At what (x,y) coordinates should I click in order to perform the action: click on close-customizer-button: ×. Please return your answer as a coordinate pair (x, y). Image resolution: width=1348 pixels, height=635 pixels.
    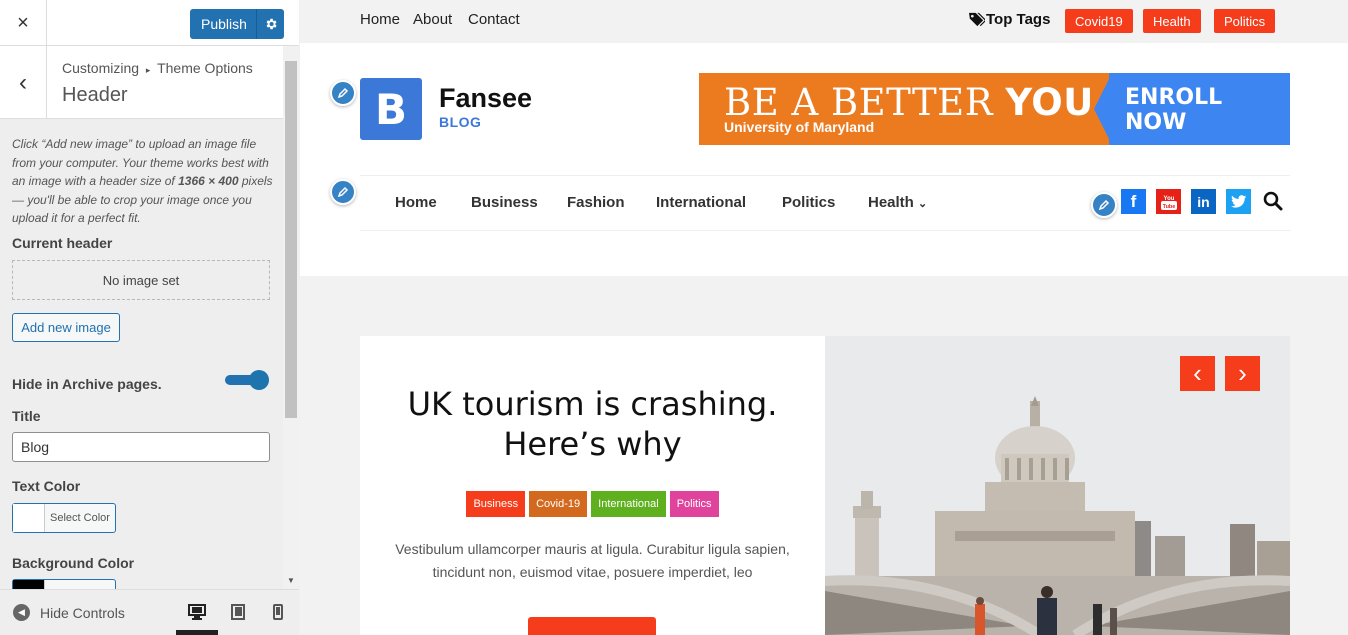
    Looking at the image, I should click on (23, 23).